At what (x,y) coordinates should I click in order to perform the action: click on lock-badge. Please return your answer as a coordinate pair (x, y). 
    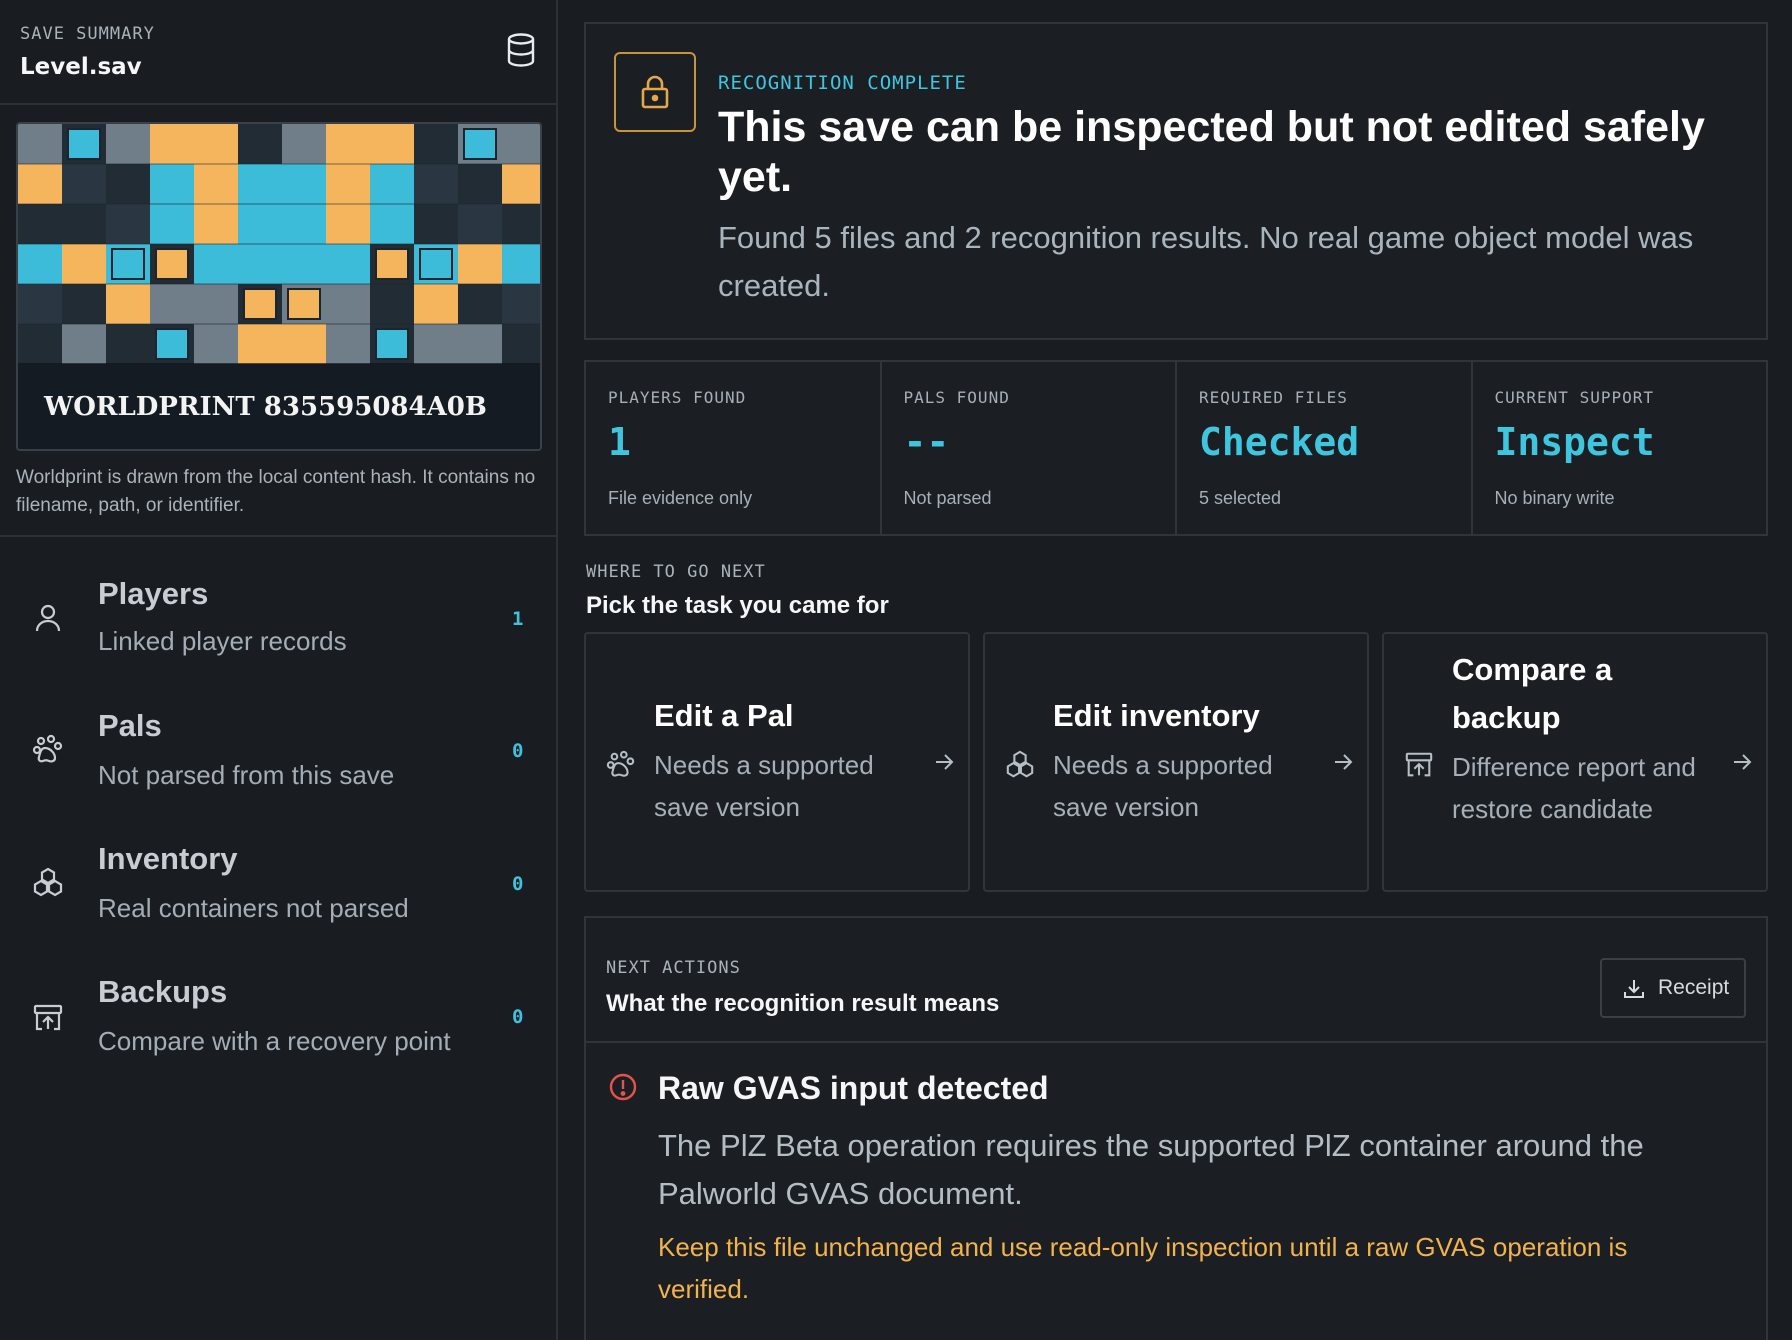
    Looking at the image, I should click on (655, 92).